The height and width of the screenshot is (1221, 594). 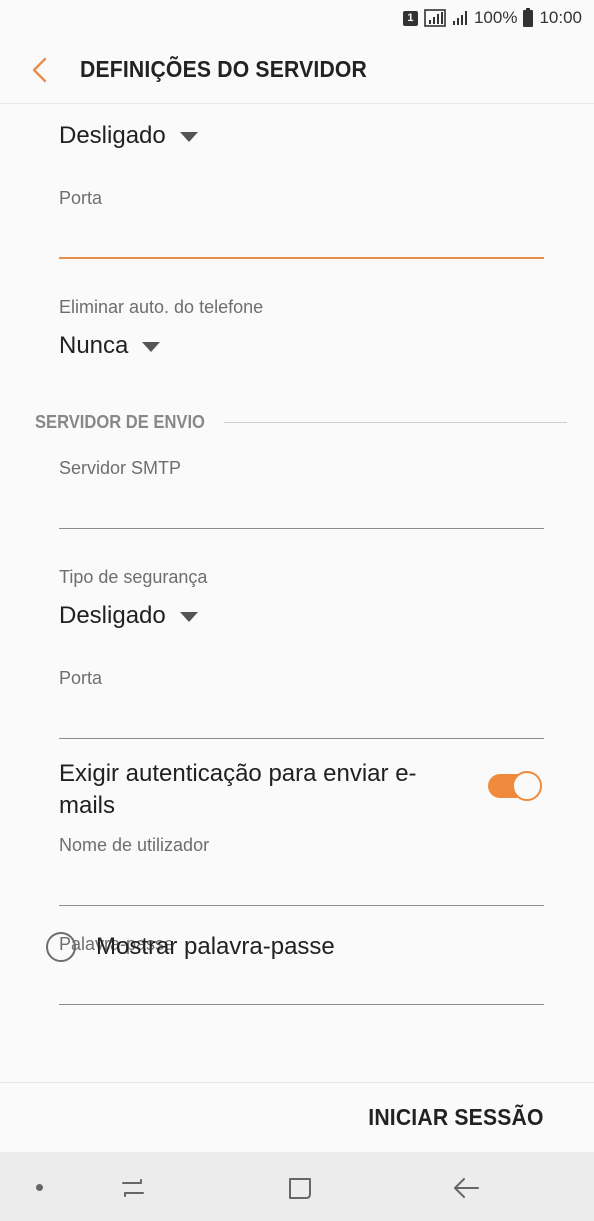 What do you see at coordinates (301, 1004) in the screenshot?
I see `password-underline` at bounding box center [301, 1004].